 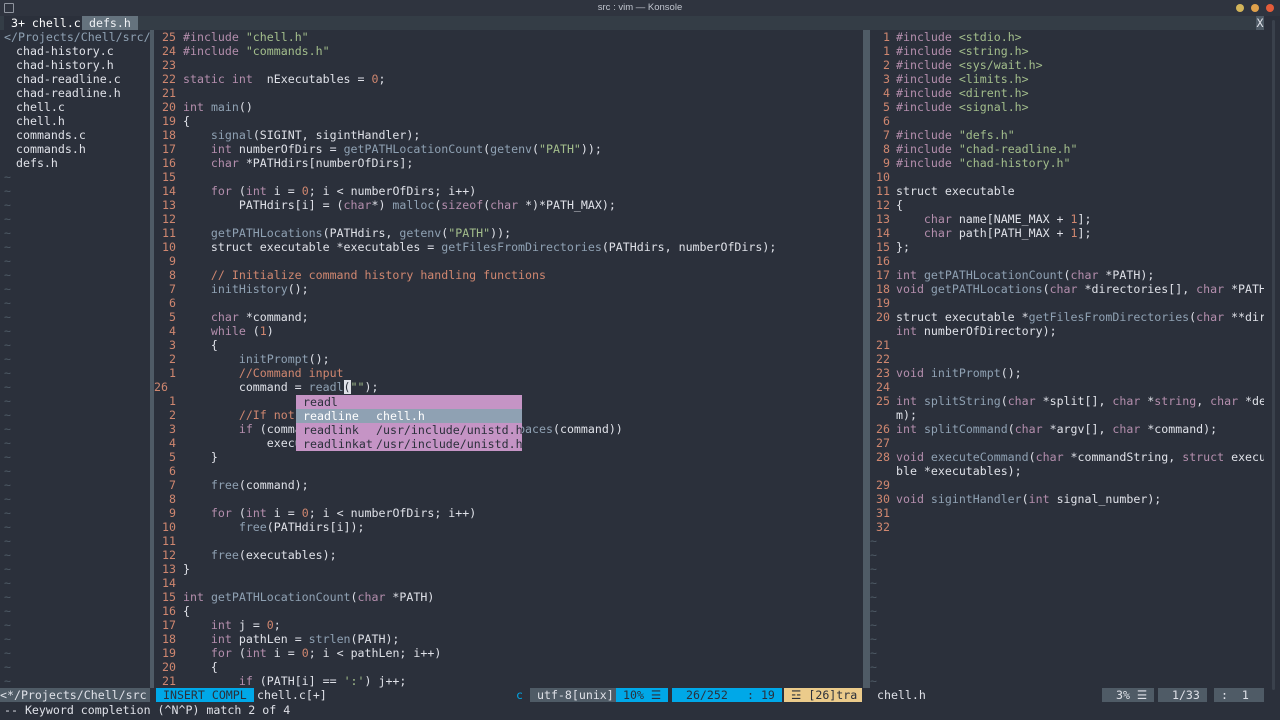 I want to click on tab-close-button: X, so click(x=1260, y=23).